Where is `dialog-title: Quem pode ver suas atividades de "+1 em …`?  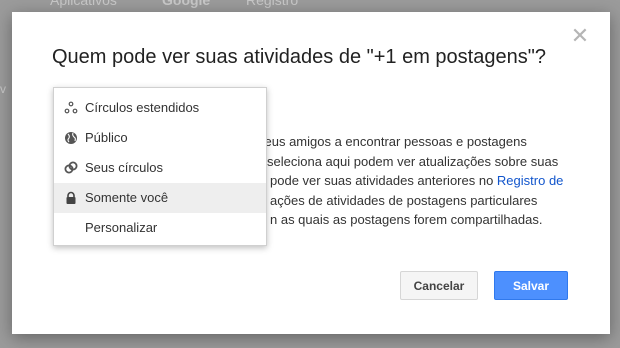
dialog-title: Quem pode ver suas atividades de "+1 em … is located at coordinates (299, 57).